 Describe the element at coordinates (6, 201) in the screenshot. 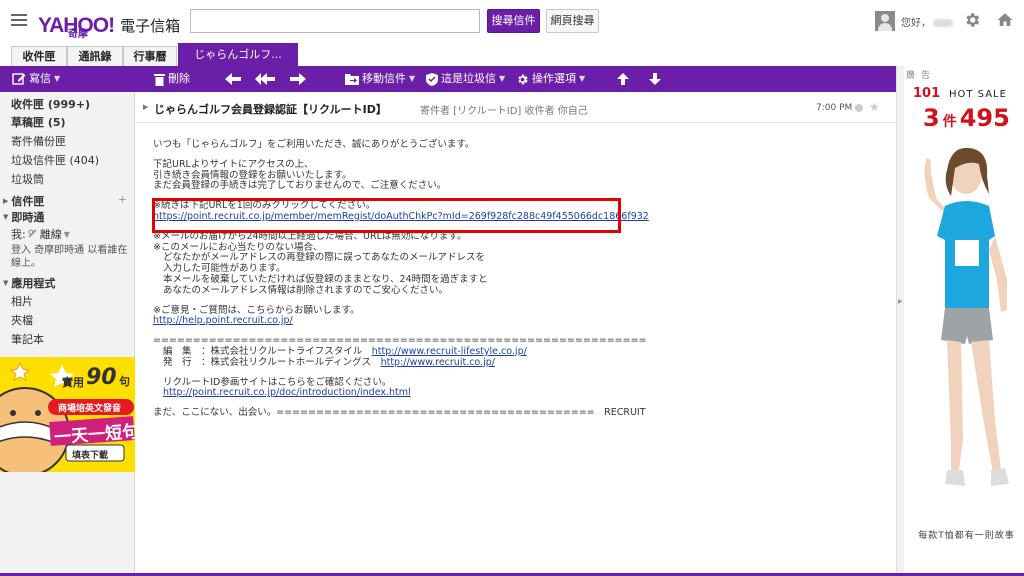

I see `expand-icon: ▶` at that location.